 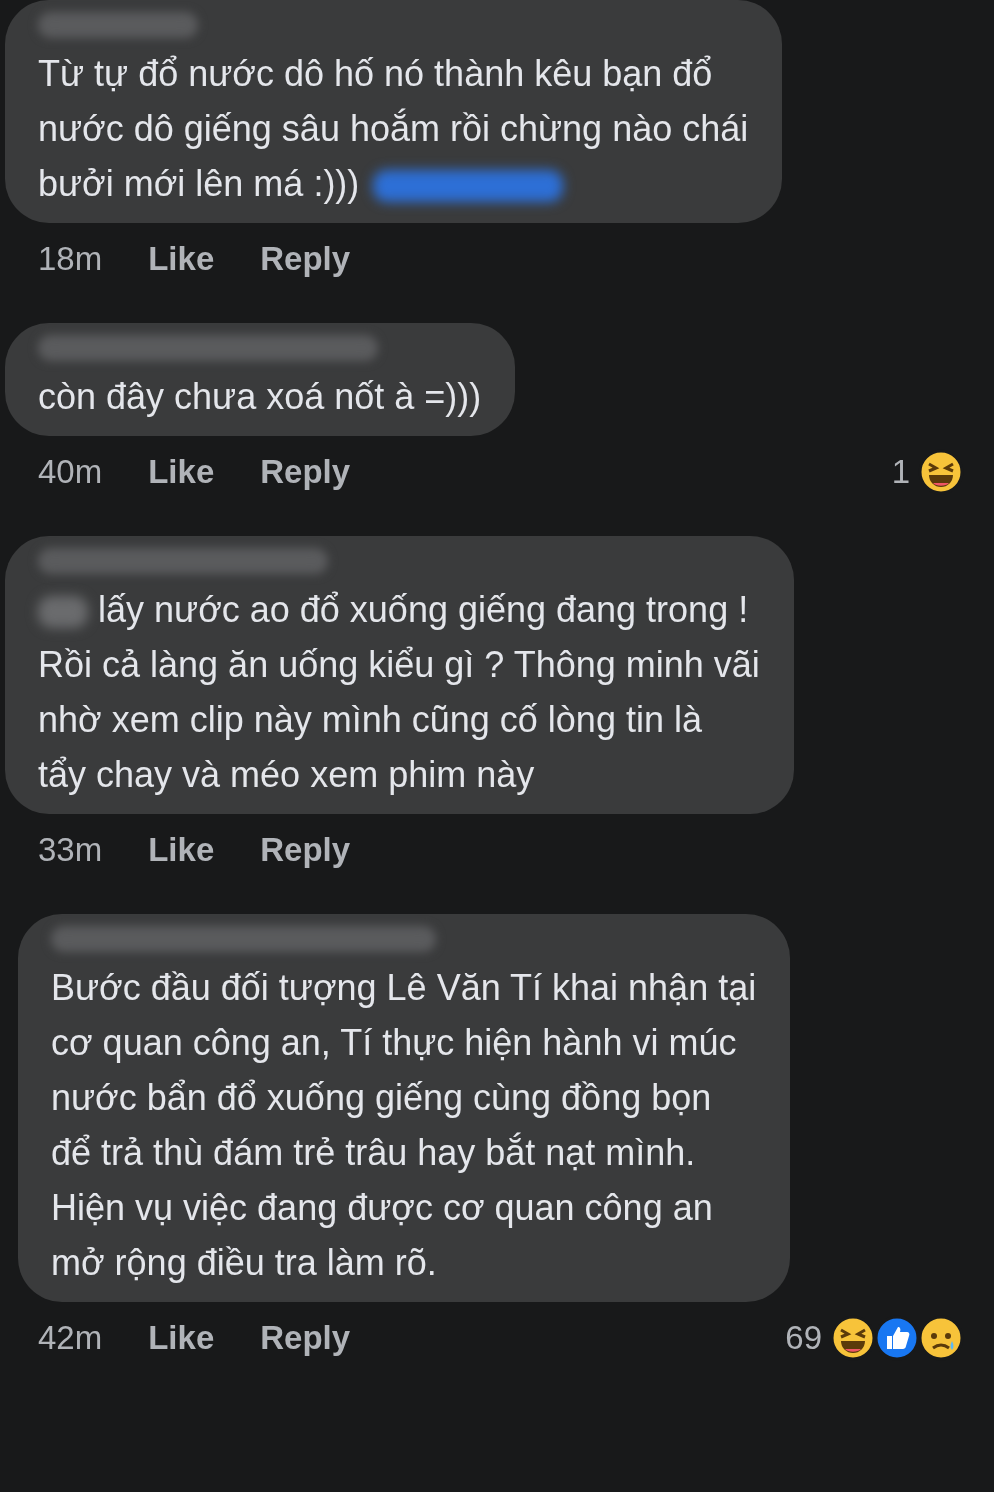 What do you see at coordinates (399, 692) in the screenshot?
I see `comment-text: lấy nước ao đổ xuống giếng đang trong ! Rồi cả làng ăn uống kiểu gì ? Thông minh vãi nhờ xem clip này mình cũng cố lòng tin là tẩy chay và méo xem phim này` at bounding box center [399, 692].